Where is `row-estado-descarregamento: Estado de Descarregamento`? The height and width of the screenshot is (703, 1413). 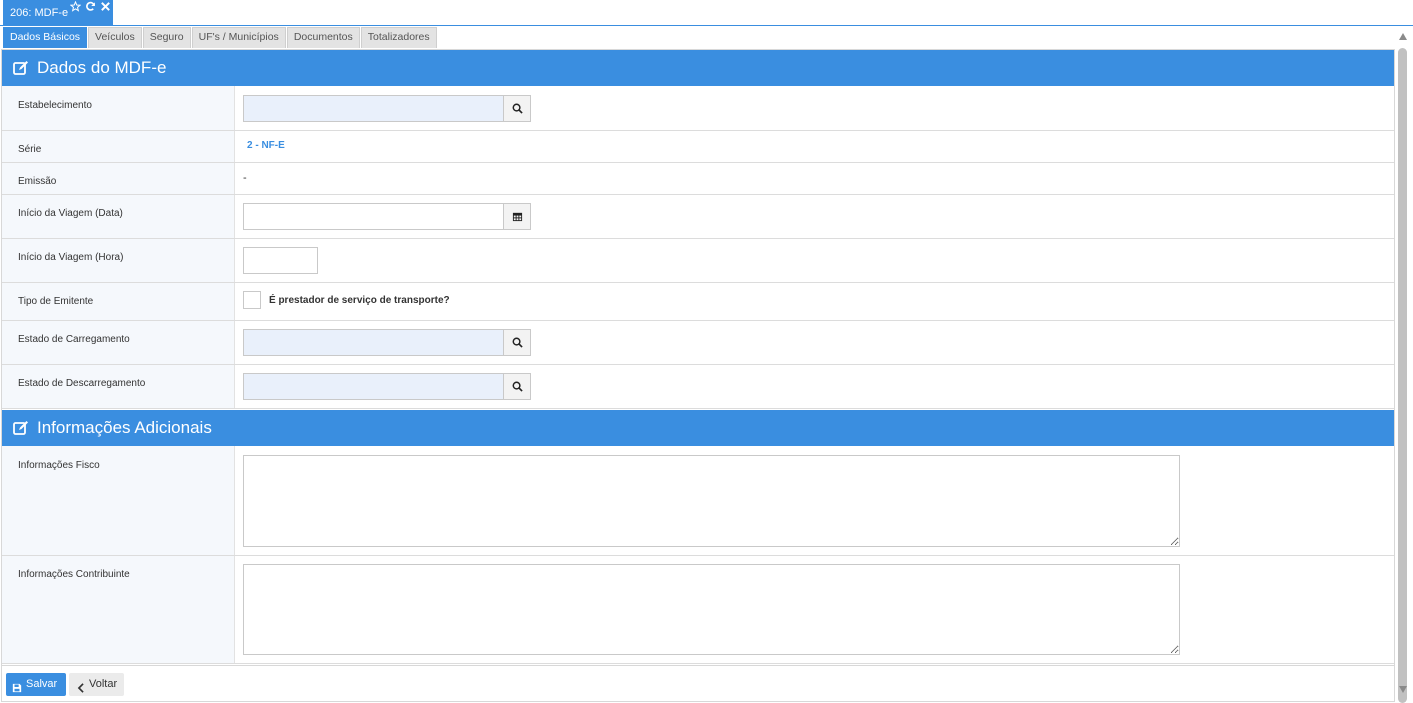 row-estado-descarregamento: Estado de Descarregamento is located at coordinates (698, 387).